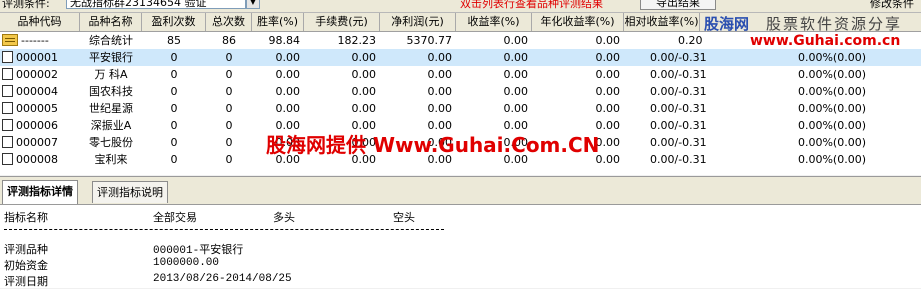  Describe the element at coordinates (892, 5) in the screenshot. I see `modify-condition-button: 修改条件` at that location.